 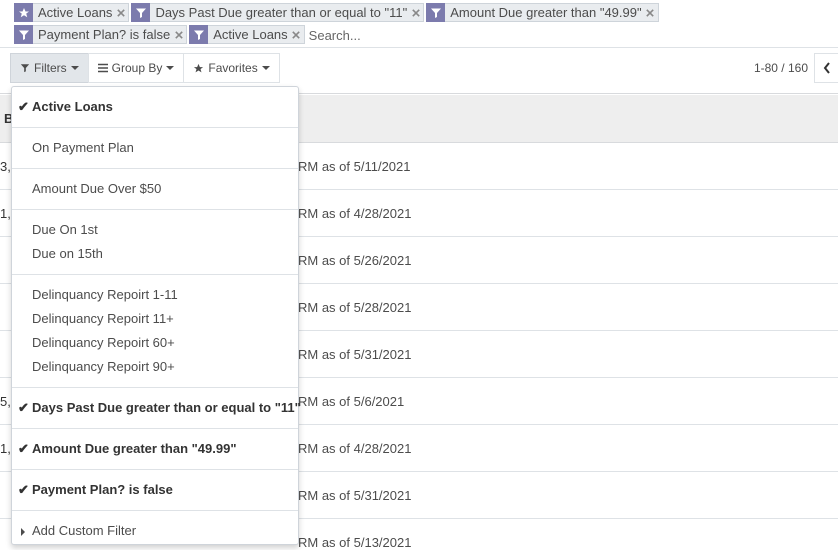 I want to click on filter-item-label: Payment Plan? is false, so click(x=102, y=489).